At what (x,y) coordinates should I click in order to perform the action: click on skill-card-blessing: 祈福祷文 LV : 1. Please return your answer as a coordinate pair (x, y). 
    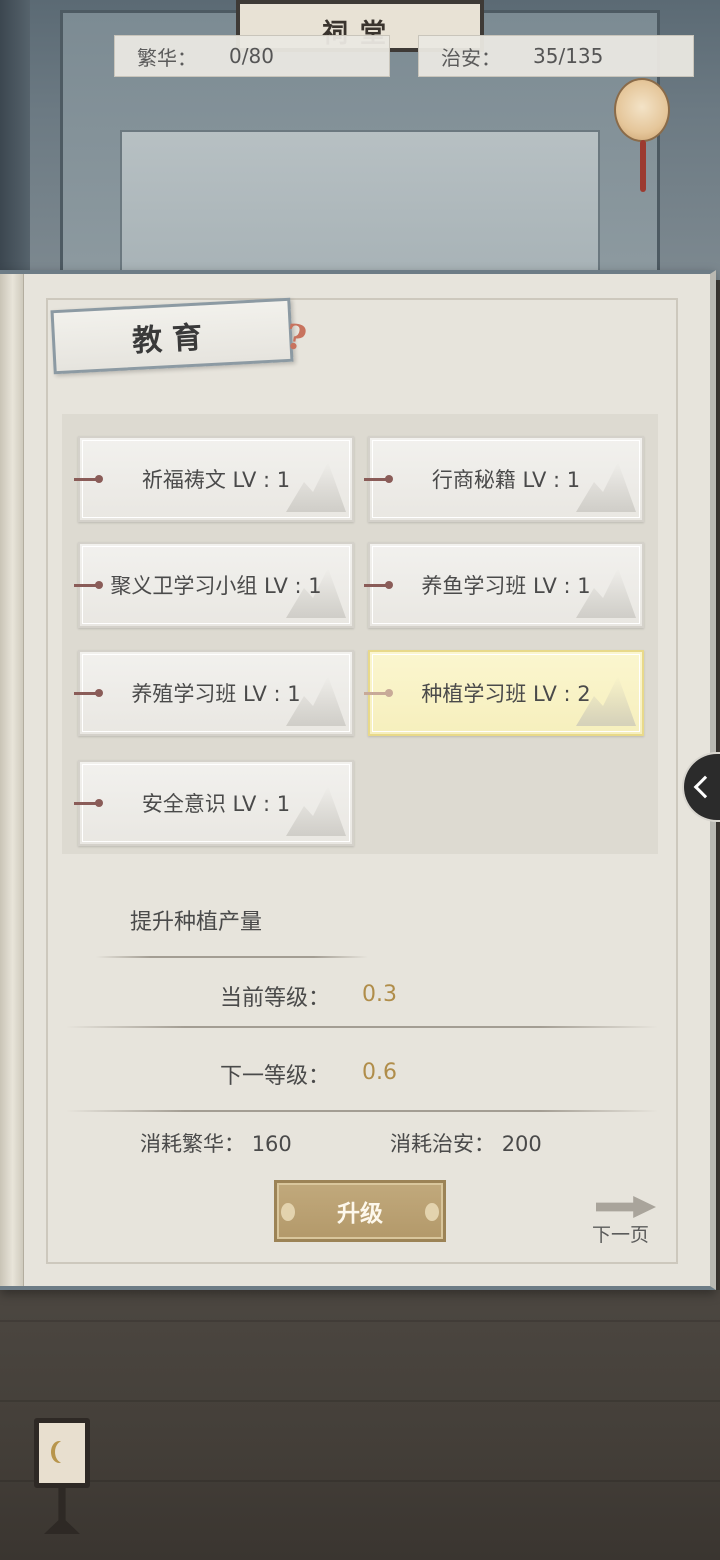
    Looking at the image, I should click on (214, 479).